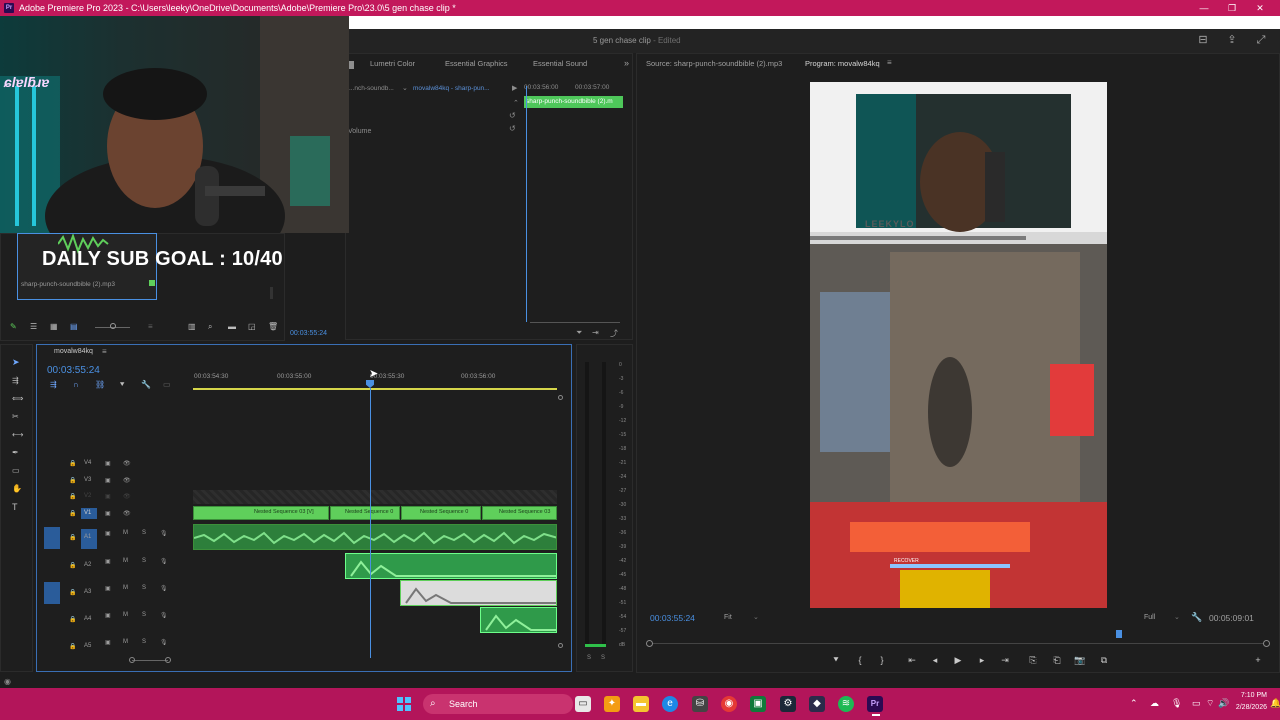 Image resolution: width=1280 pixels, height=720 pixels. Describe the element at coordinates (351, 65) in the screenshot. I see `panel-menu-icon` at that location.